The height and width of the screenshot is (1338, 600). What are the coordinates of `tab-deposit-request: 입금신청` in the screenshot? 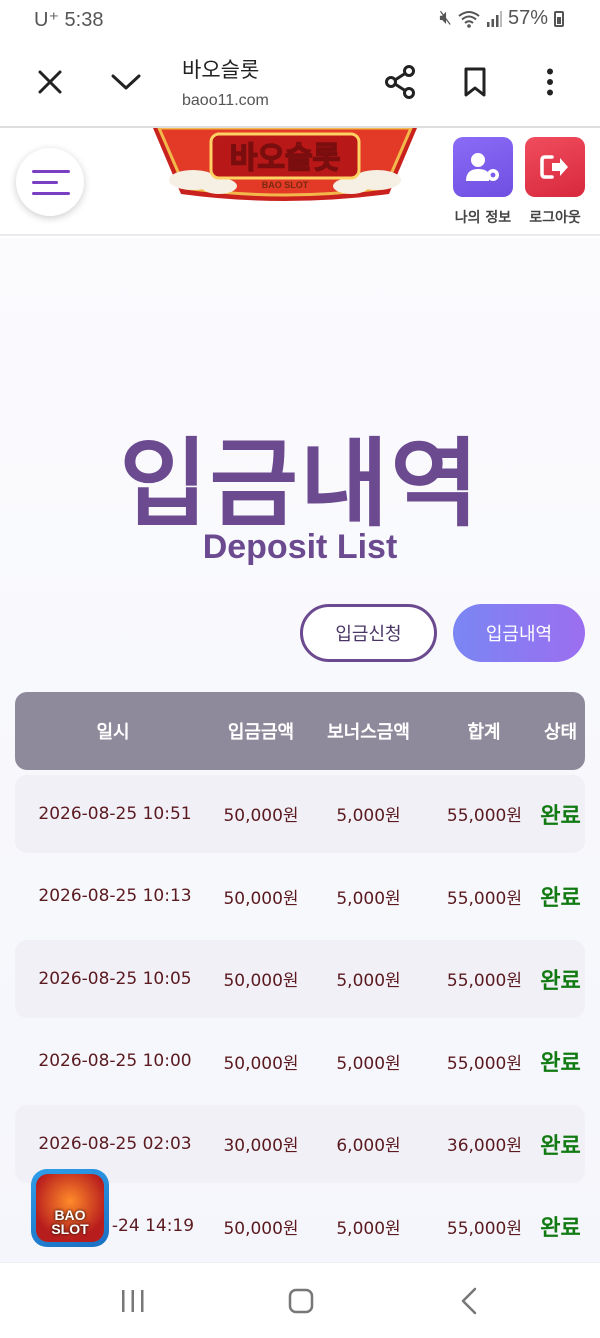 It's located at (368, 633).